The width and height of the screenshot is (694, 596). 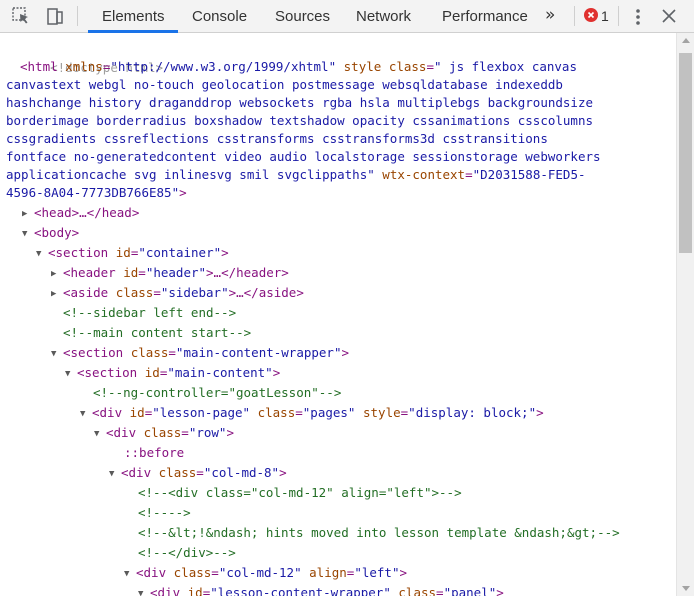 I want to click on aside-node: ▶ <aside class="sidebar">…</aside>, so click(x=177, y=293).